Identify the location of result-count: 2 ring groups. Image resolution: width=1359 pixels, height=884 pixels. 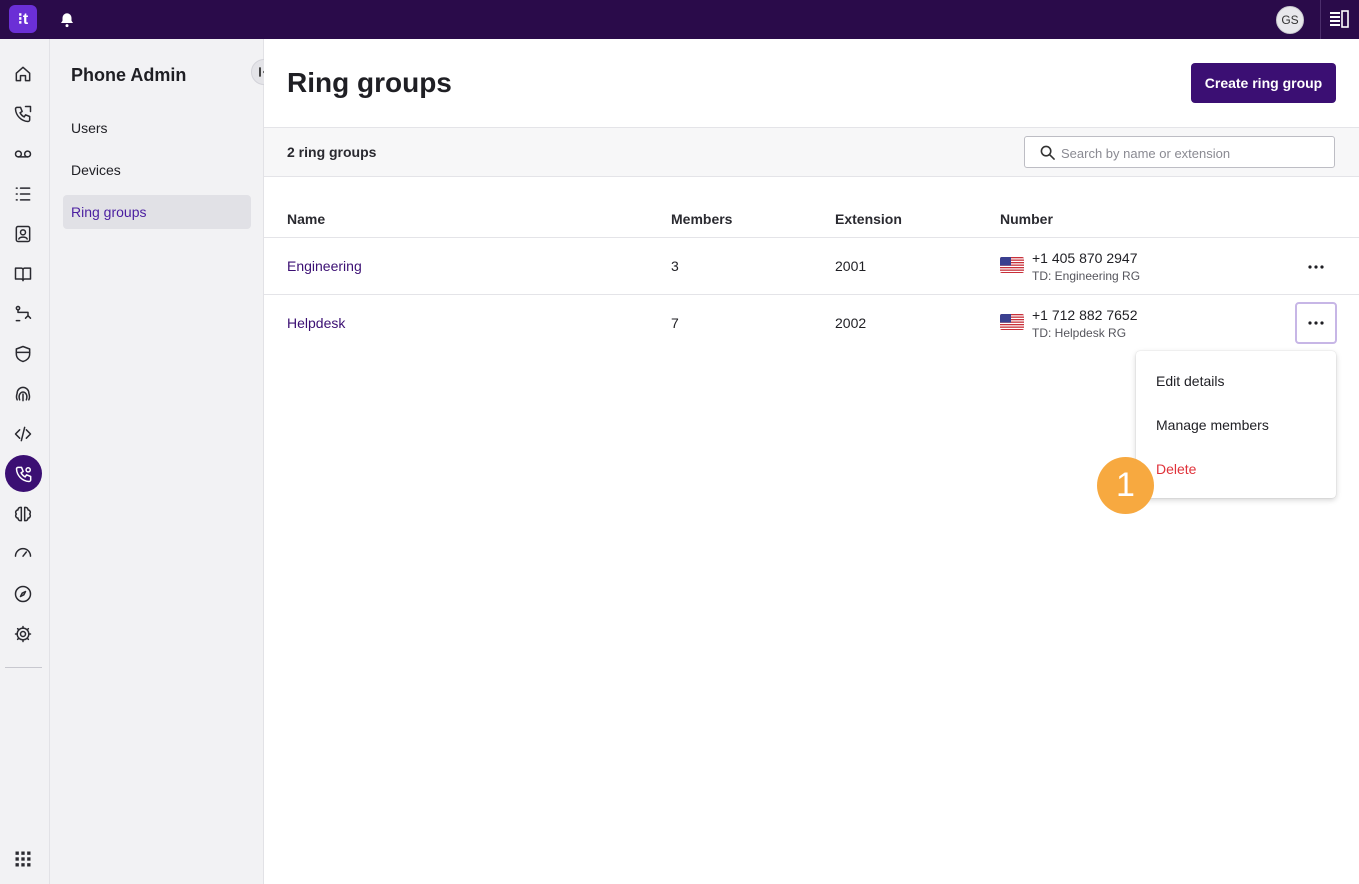
(332, 152).